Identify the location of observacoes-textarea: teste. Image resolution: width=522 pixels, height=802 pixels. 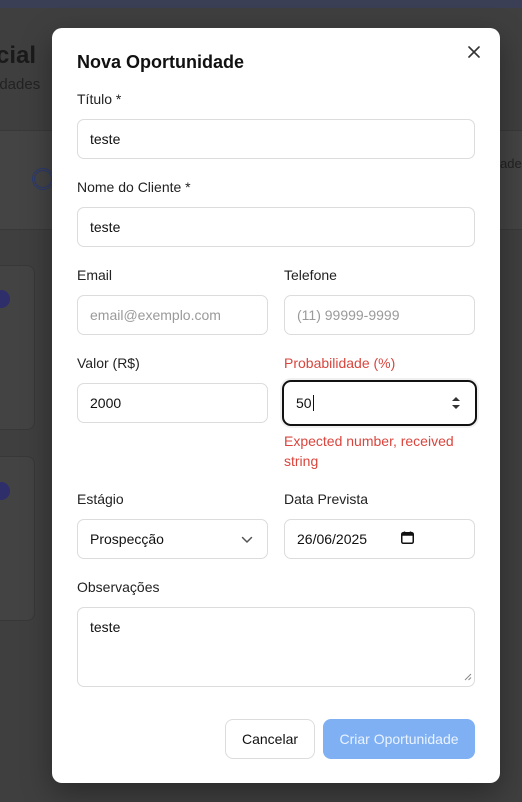
(276, 647).